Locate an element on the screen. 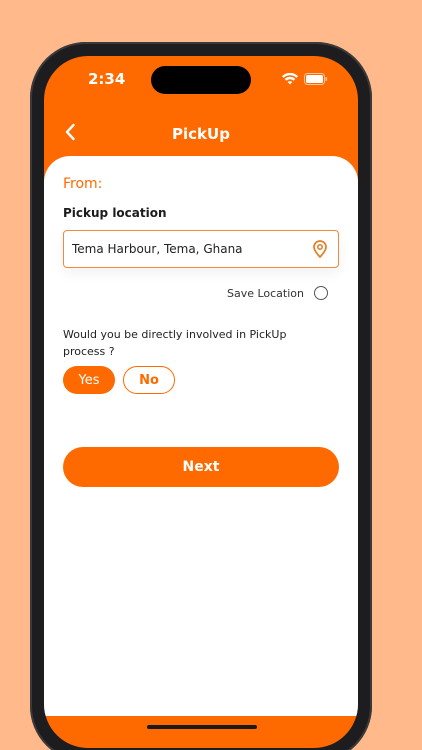 The width and height of the screenshot is (422, 750). home-indicator is located at coordinates (202, 727).